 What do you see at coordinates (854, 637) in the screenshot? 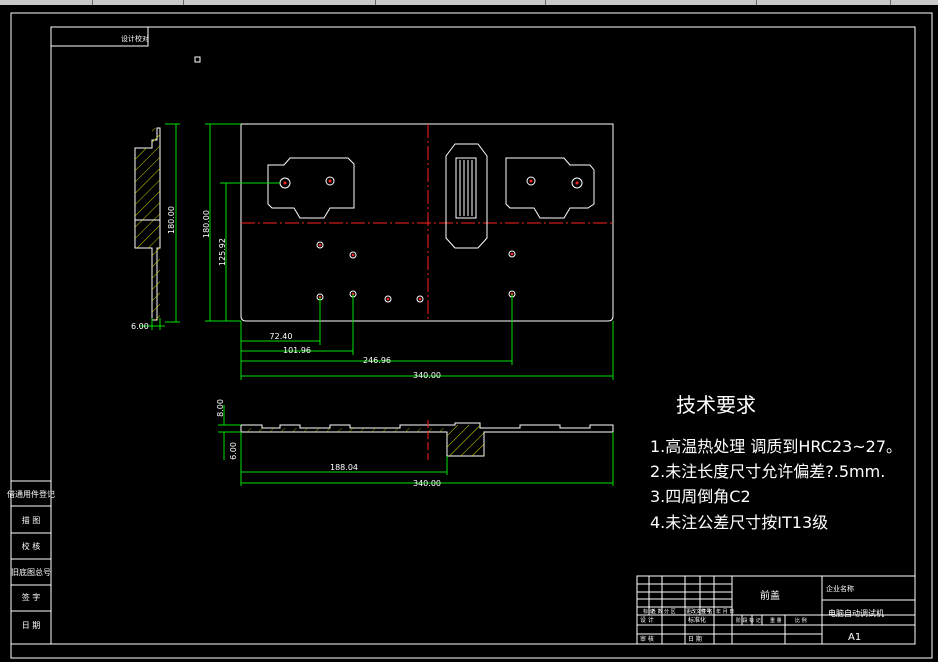
I see `title-sheet: A1` at bounding box center [854, 637].